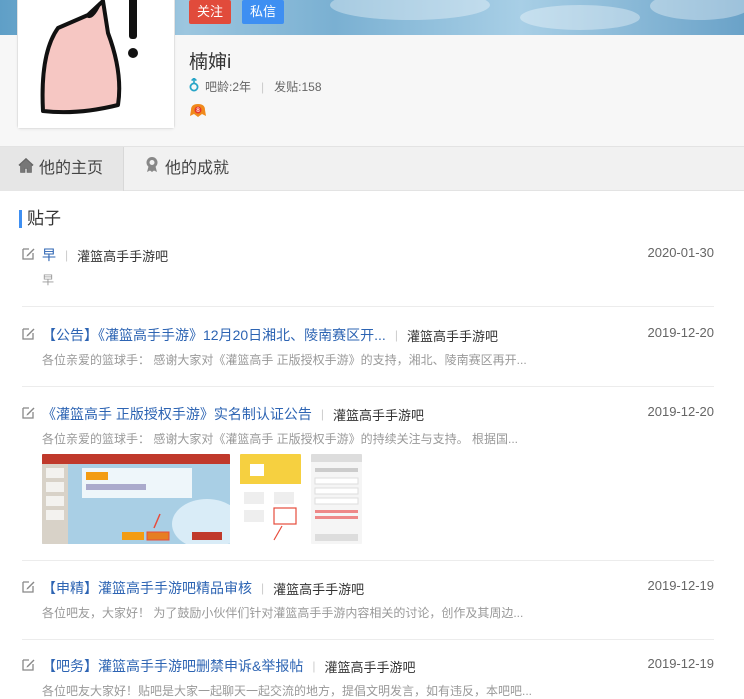  What do you see at coordinates (147, 588) in the screenshot?
I see `post-title: 【申精】灌篮高手手游吧精品审核` at bounding box center [147, 588].